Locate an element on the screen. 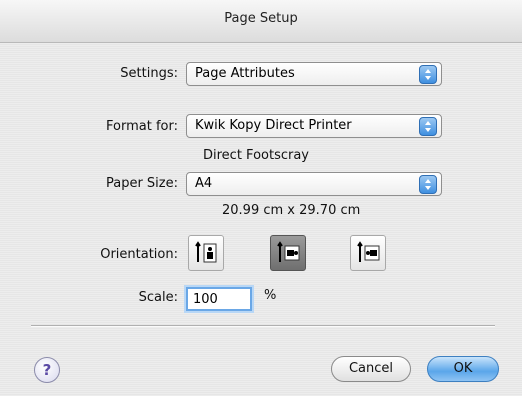 The image size is (522, 396). portrait-orientation-icon is located at coordinates (206, 252).